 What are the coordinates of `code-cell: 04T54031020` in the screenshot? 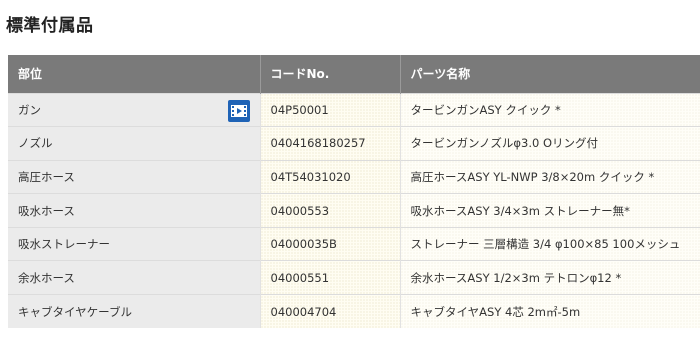 It's located at (329, 176).